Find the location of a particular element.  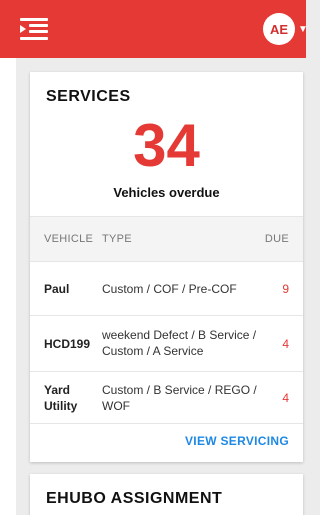

table-row: Paul Custom / COF / Pre-COF 9 is located at coordinates (166, 289).